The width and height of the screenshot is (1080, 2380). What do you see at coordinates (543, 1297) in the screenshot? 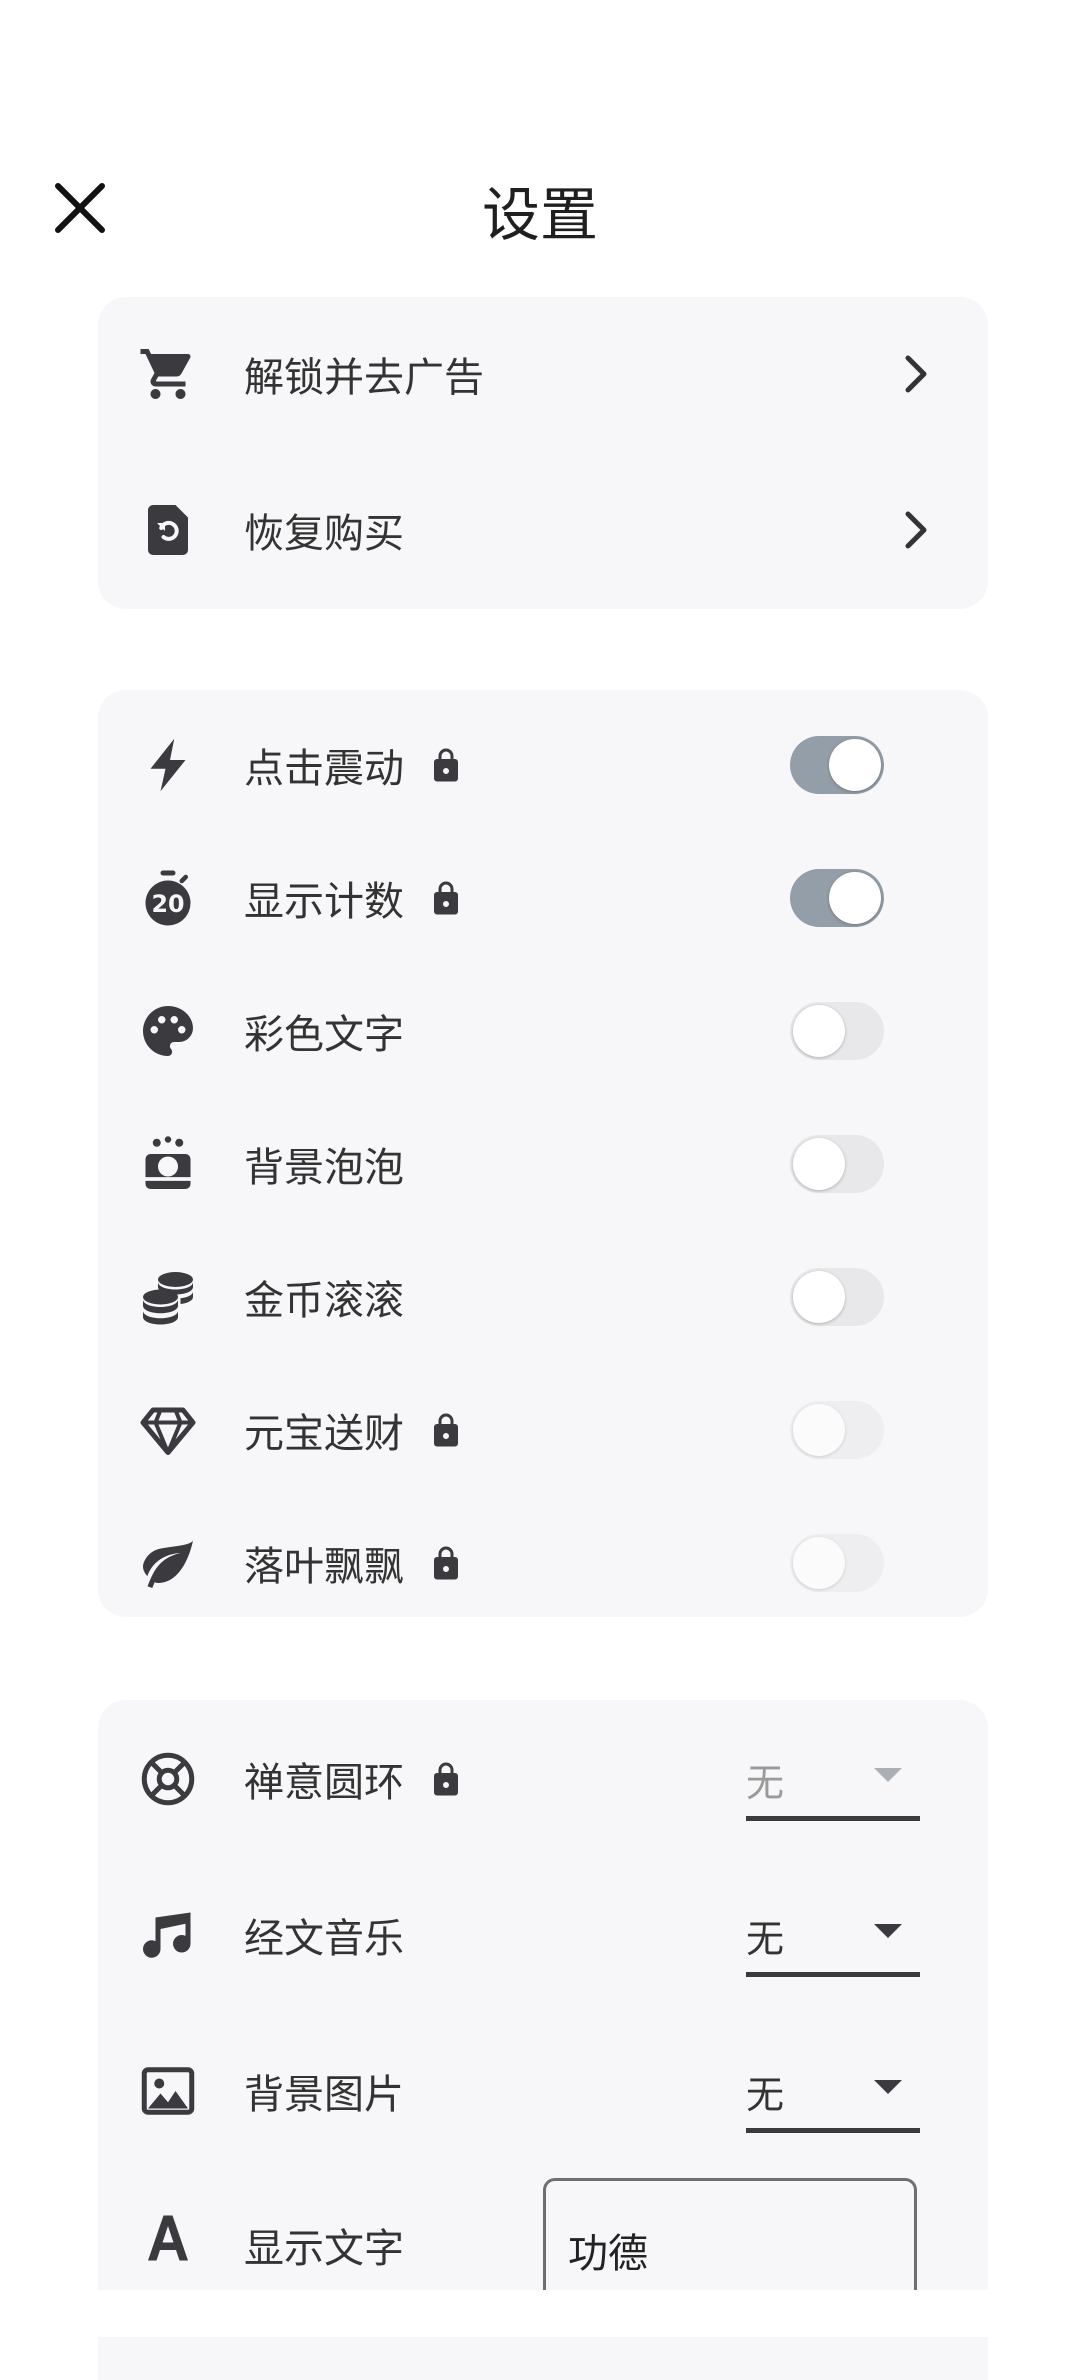
I see `rolling-coins-row: 金币滚滚` at bounding box center [543, 1297].